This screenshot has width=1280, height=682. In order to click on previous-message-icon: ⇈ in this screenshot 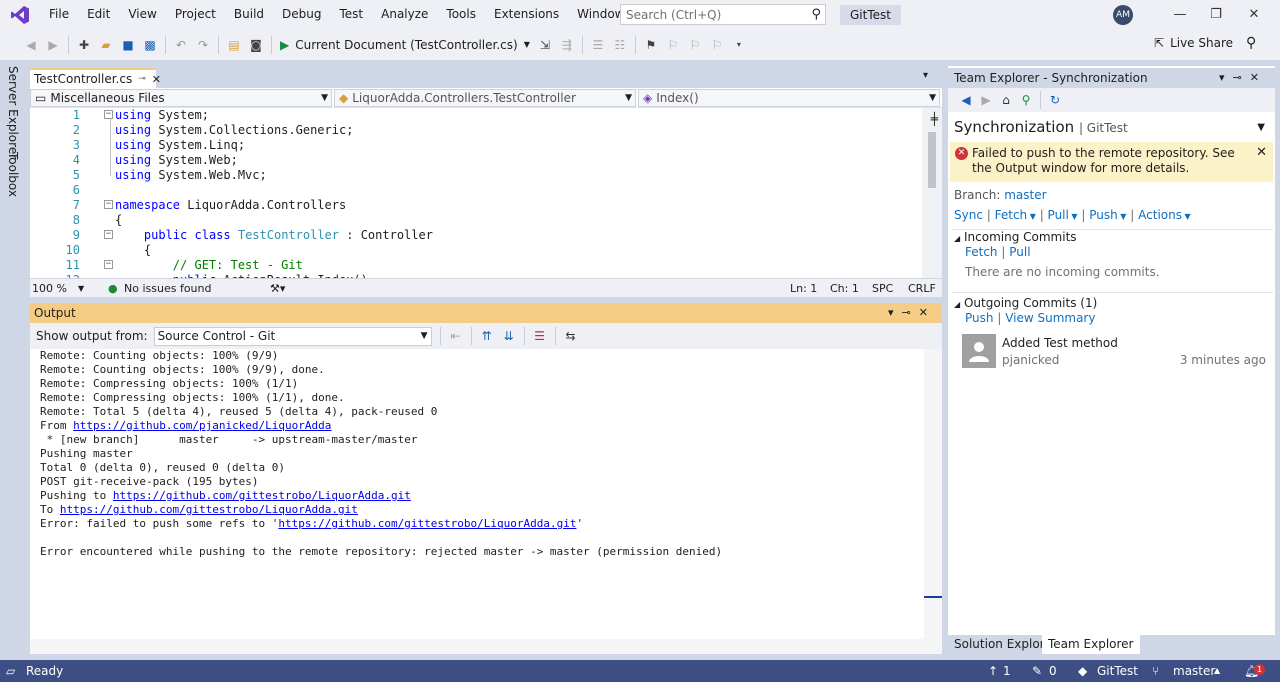, I will do `click(487, 336)`.